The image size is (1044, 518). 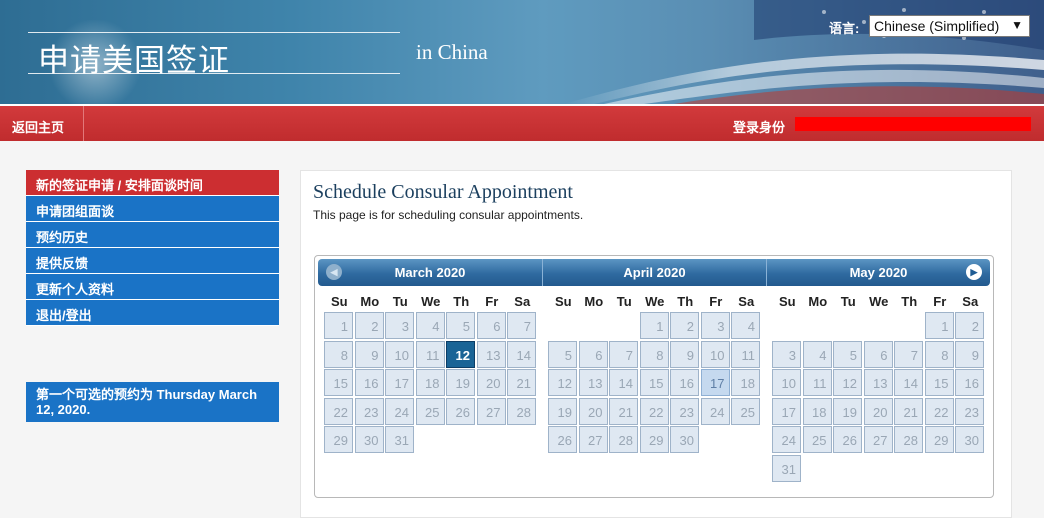 I want to click on day-cell: 31, so click(x=786, y=468).